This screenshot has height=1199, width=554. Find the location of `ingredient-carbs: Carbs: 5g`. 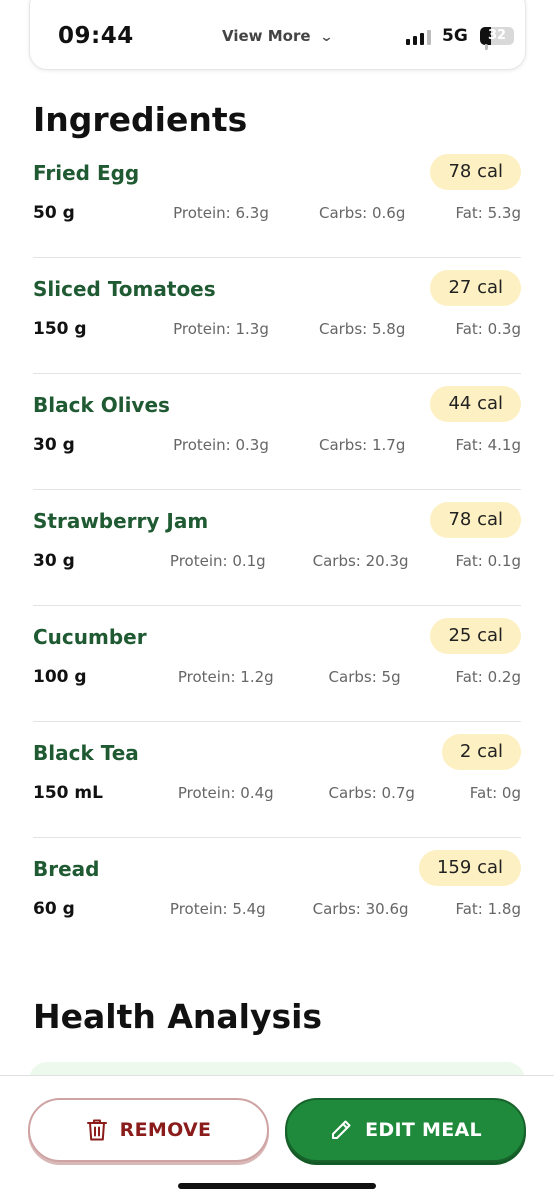

ingredient-carbs: Carbs: 5g is located at coordinates (364, 677).